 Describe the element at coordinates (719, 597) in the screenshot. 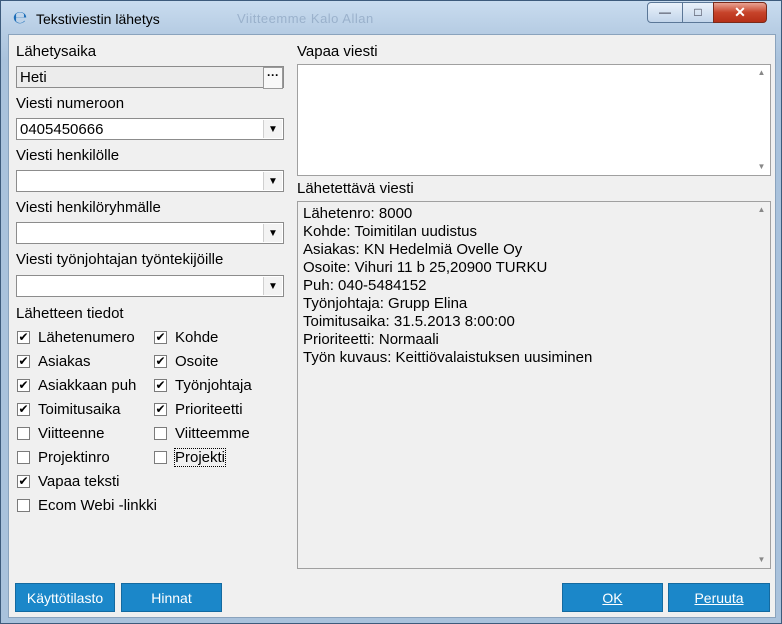

I see `cancel-button: Peruuta` at that location.